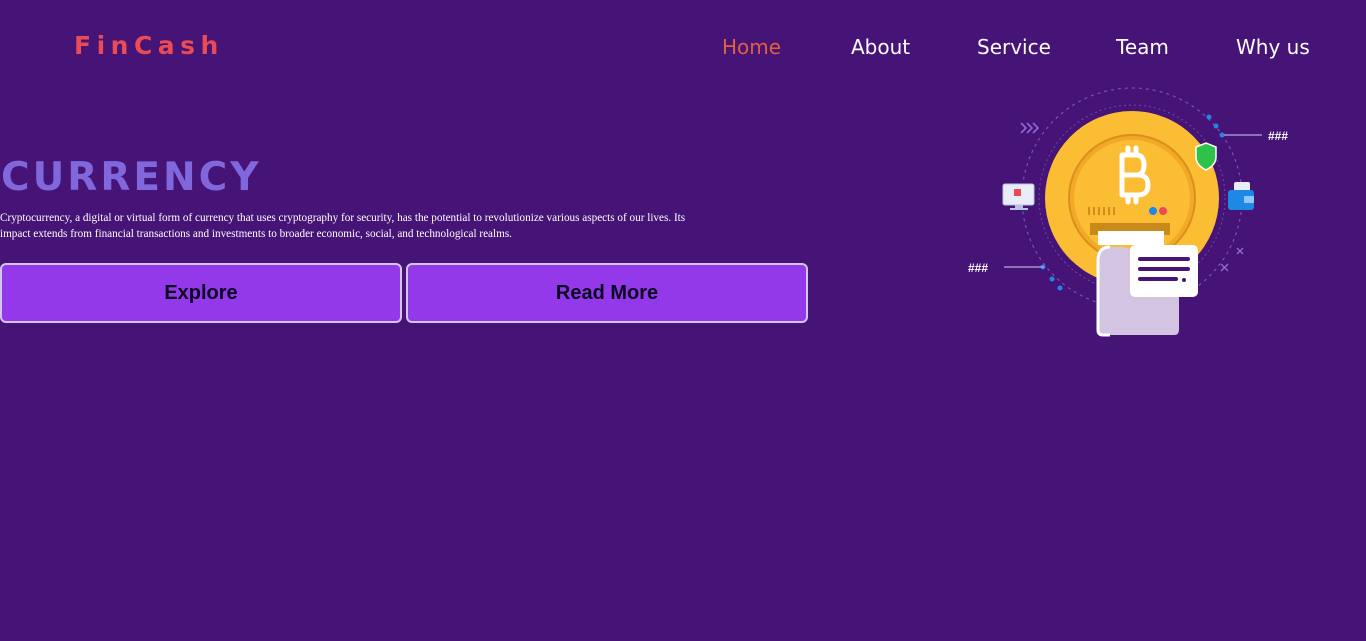  I want to click on wallet-icon, so click(1241, 196).